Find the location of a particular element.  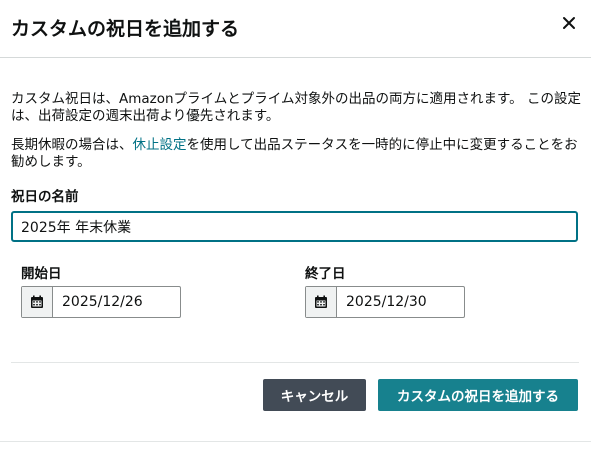

vacation-note-prefix: 長期休暇の場合は、 is located at coordinates (72, 145).